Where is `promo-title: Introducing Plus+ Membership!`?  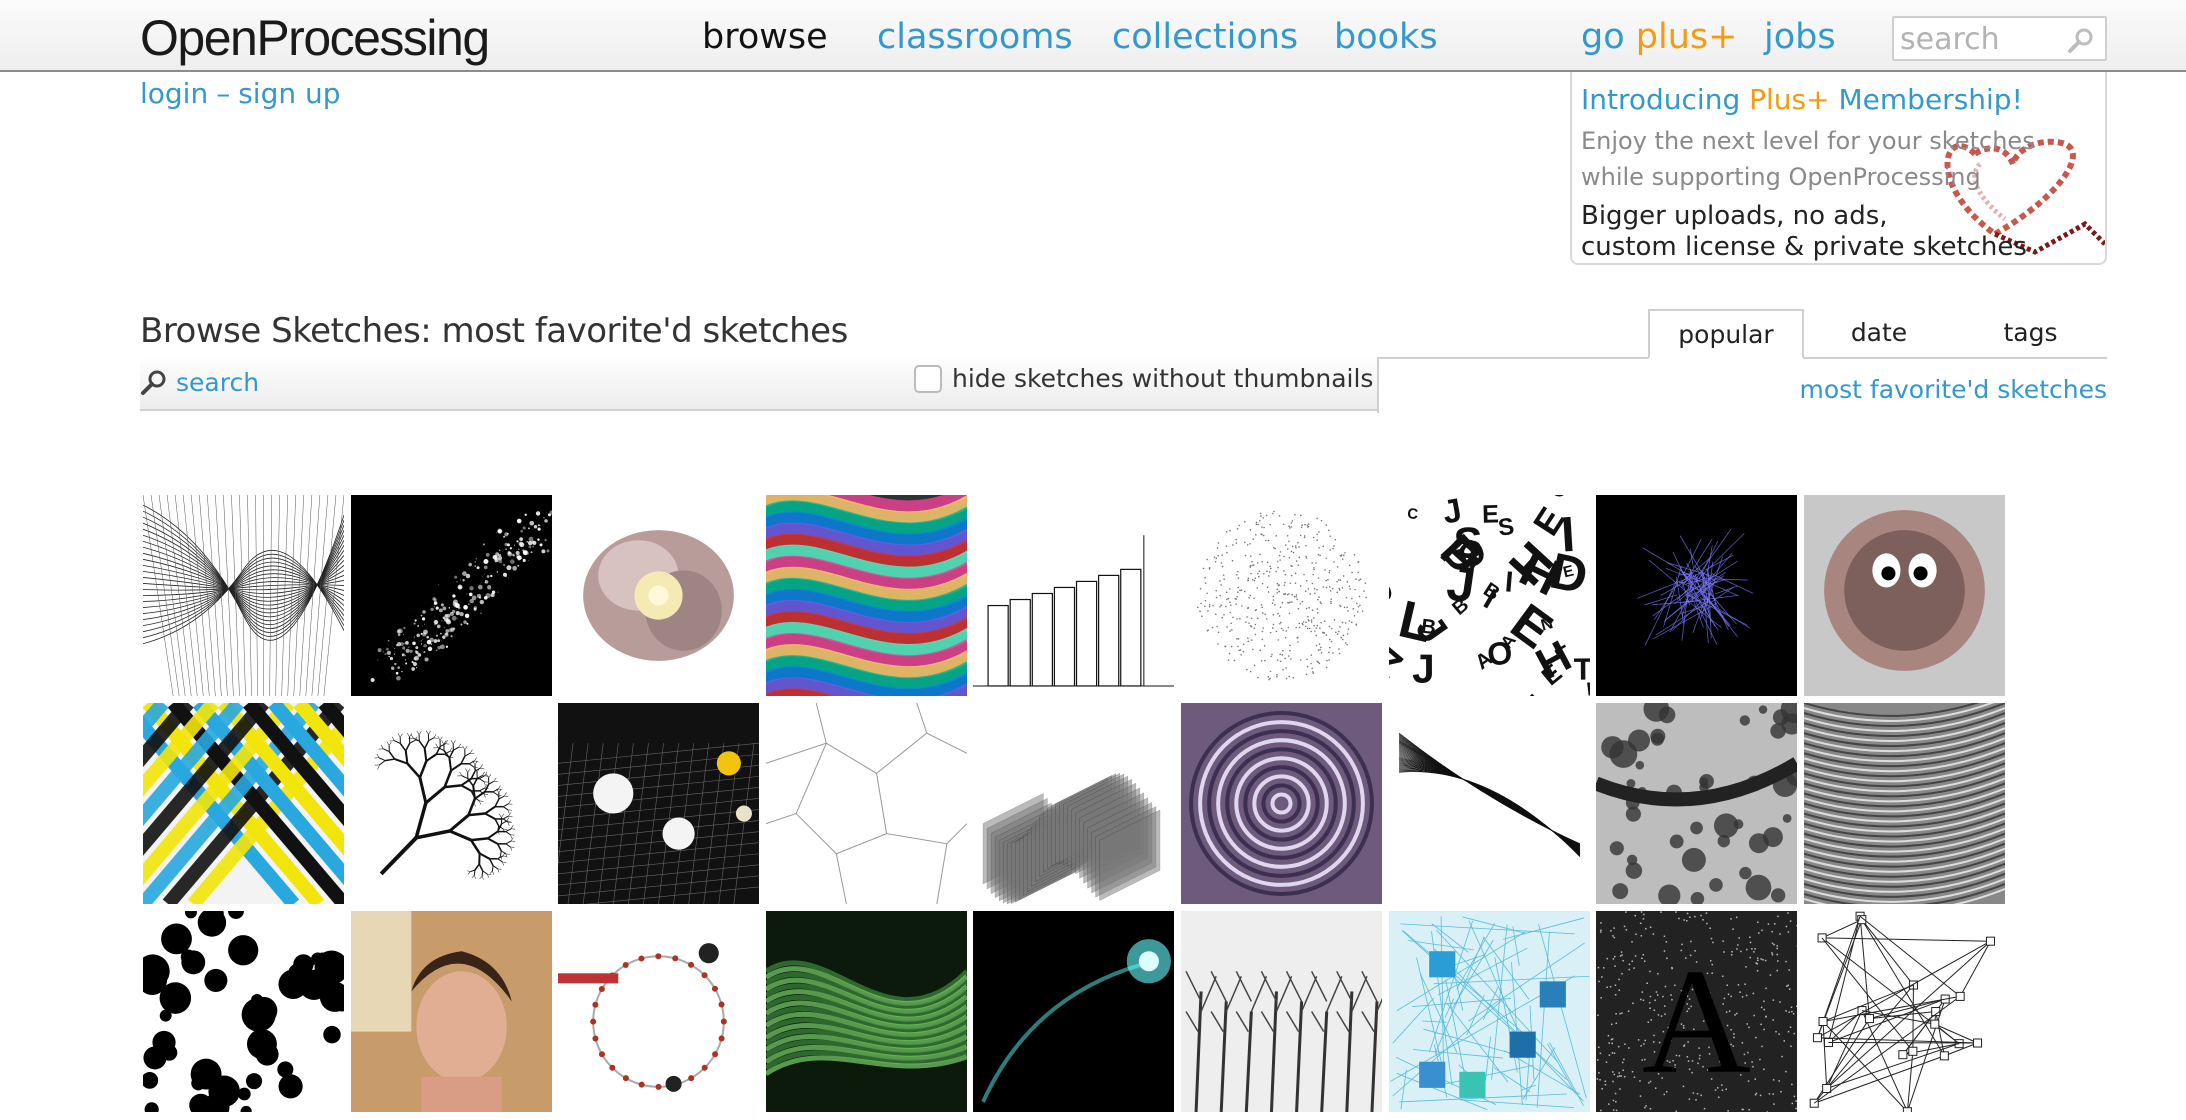
promo-title: Introducing Plus+ Membership! is located at coordinates (1802, 100).